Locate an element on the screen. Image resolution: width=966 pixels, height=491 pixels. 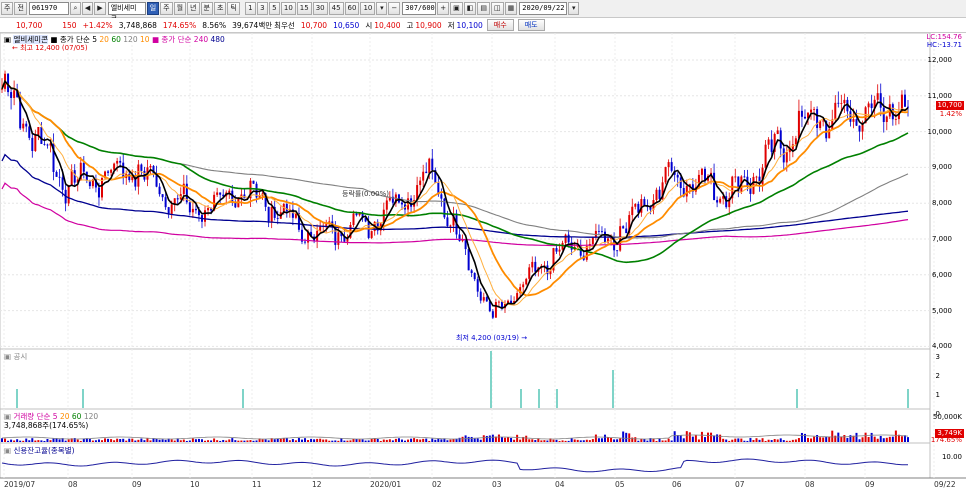
credit-y-top: 10.00 is located at coordinates (951, 457).